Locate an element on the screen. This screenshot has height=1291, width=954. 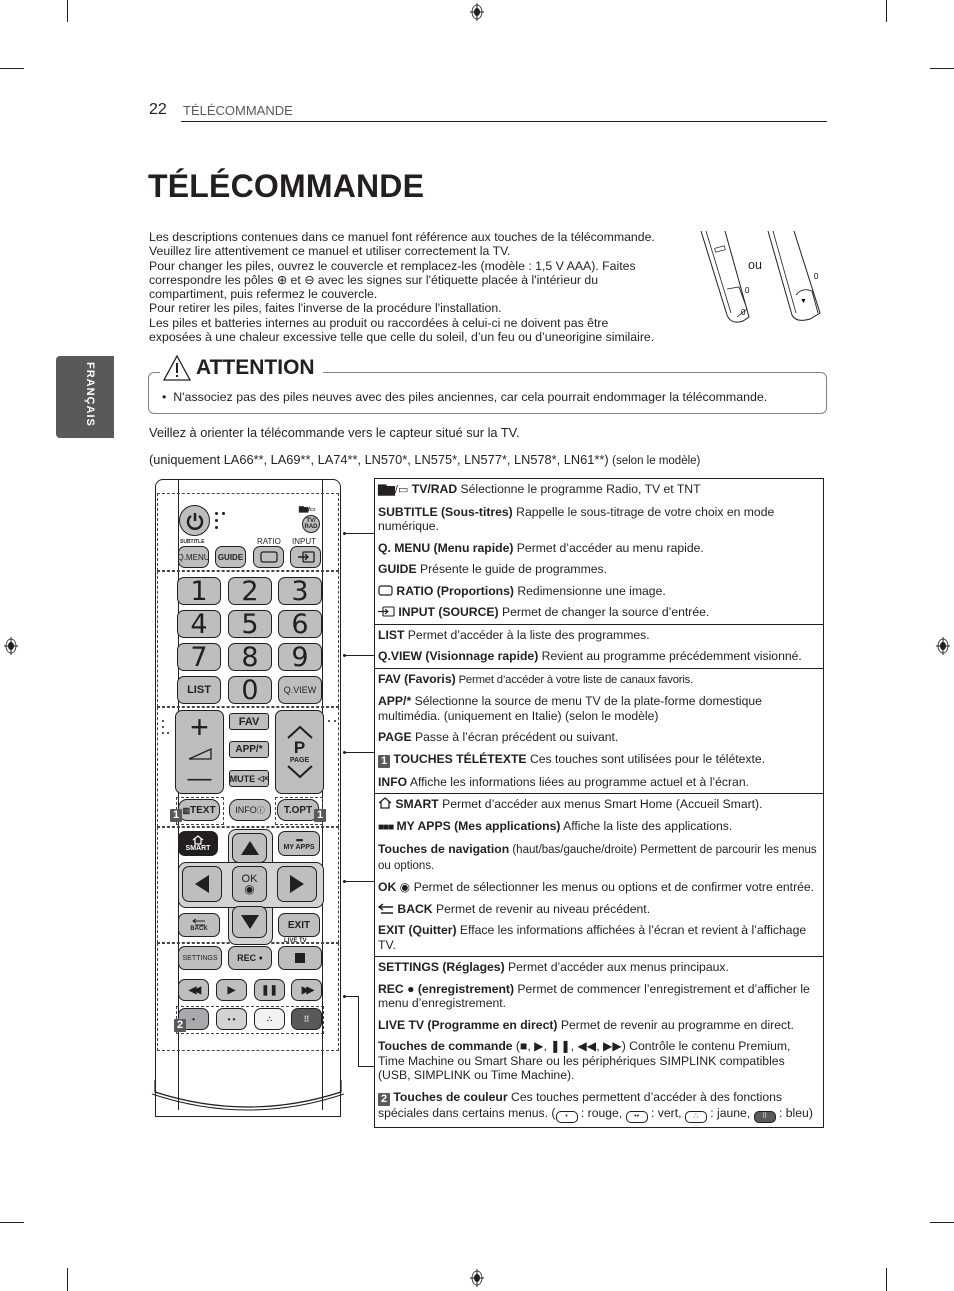
input-button is located at coordinates (305, 557).